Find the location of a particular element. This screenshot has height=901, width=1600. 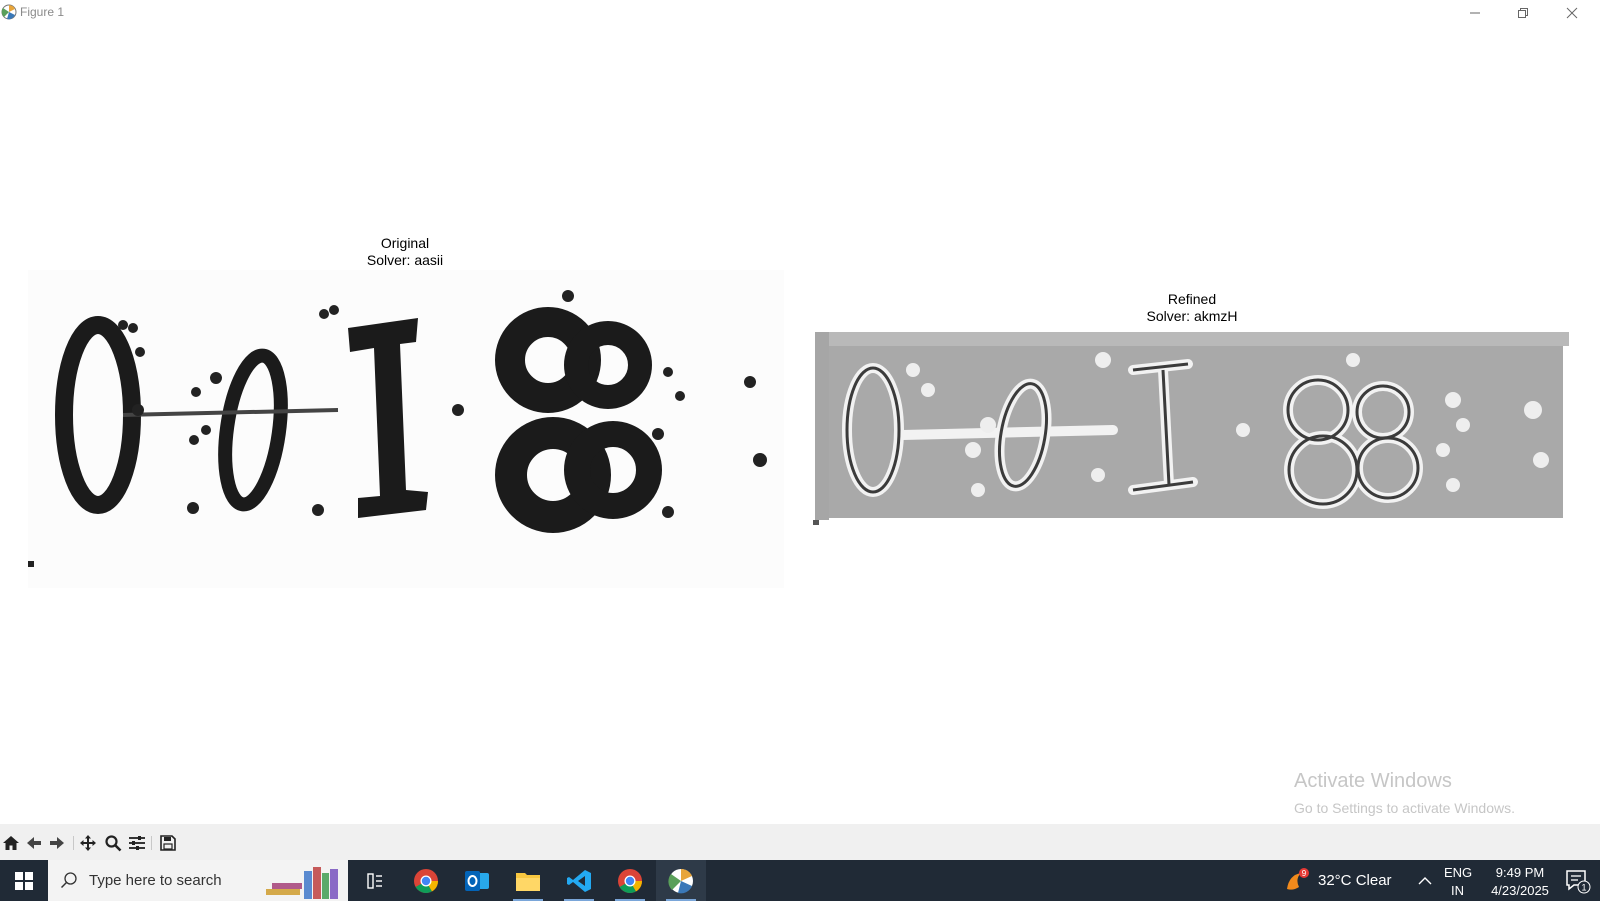

search-highlights-books-icon is located at coordinates (302, 883).